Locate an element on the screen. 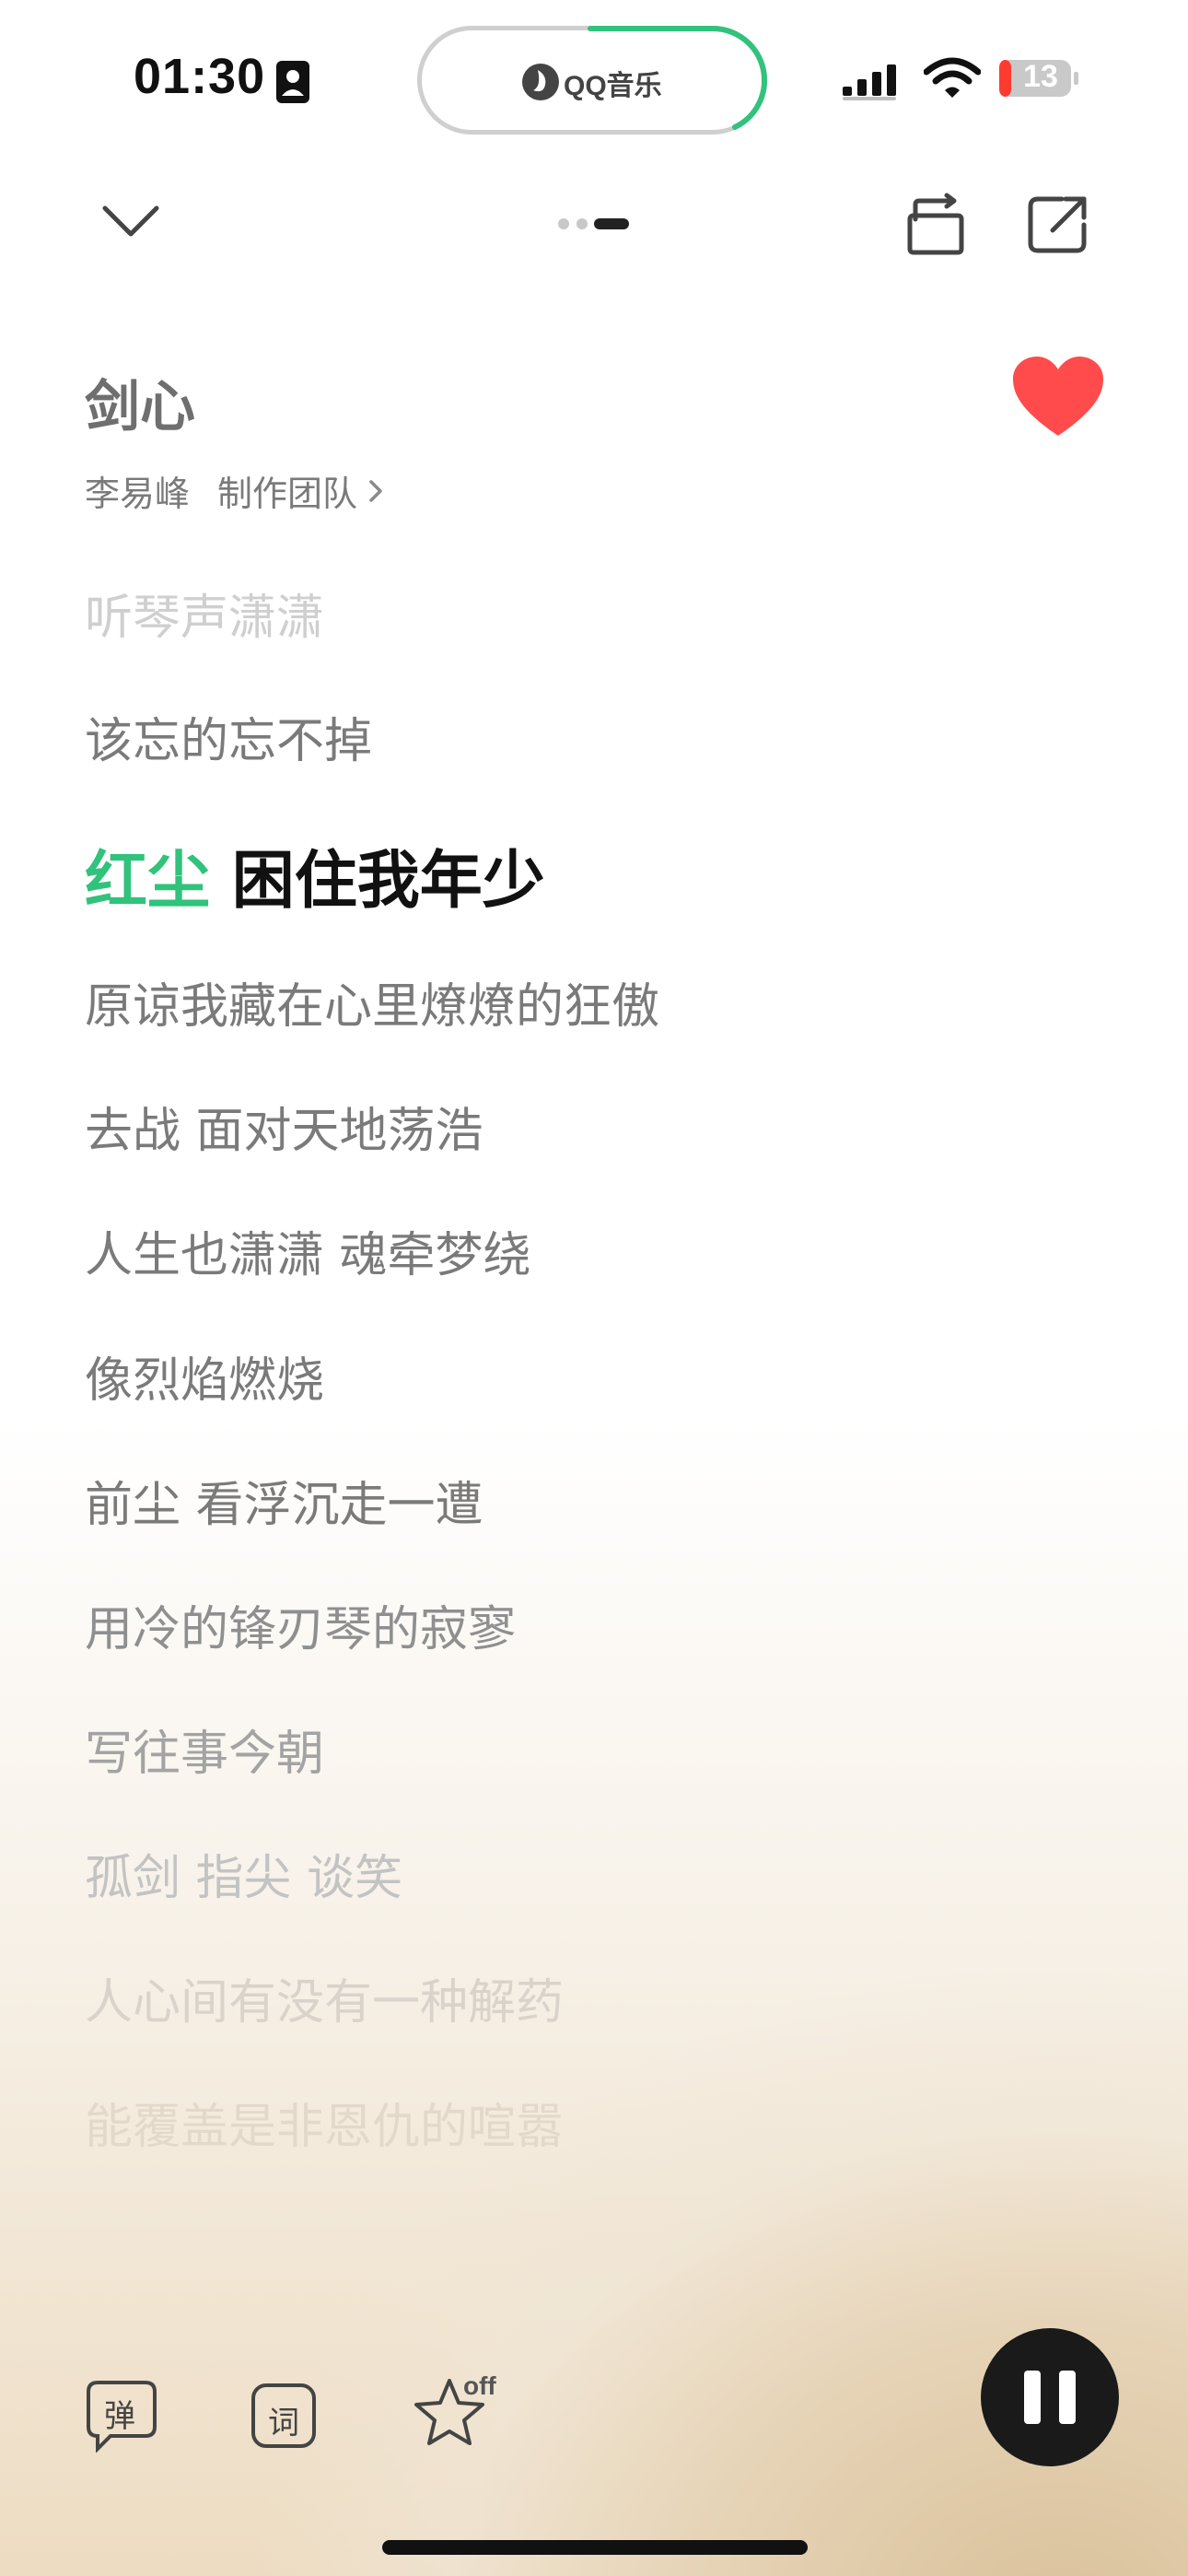 This screenshot has height=2576, width=1188. status-time: 01:30 is located at coordinates (200, 76).